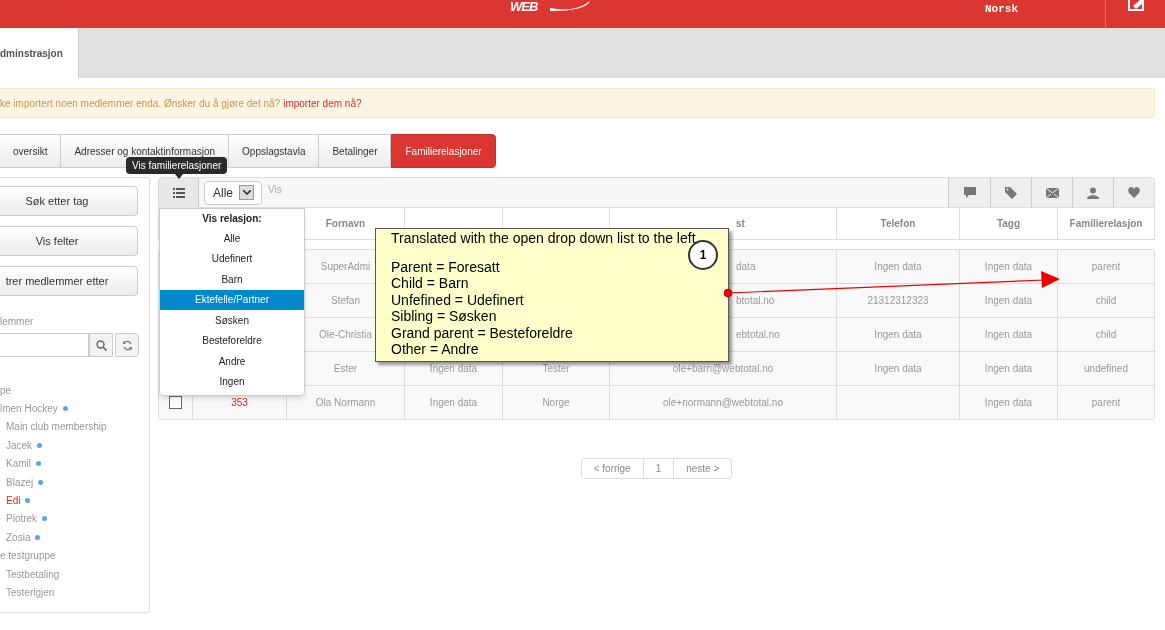 The height and width of the screenshot is (630, 1165). What do you see at coordinates (458, 299) in the screenshot?
I see `note-line: Unfefined = Udefinert` at bounding box center [458, 299].